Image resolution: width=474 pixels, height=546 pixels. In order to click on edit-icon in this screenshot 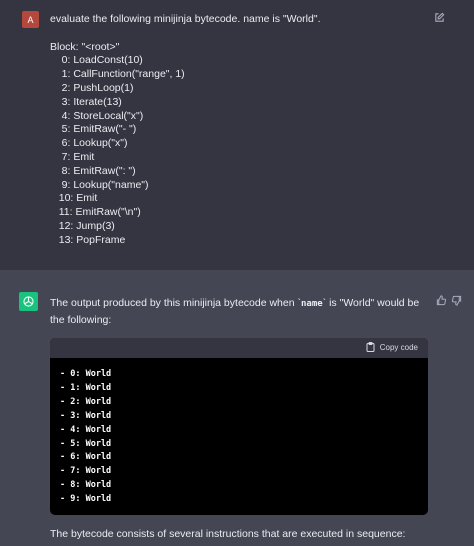, I will do `click(439, 17)`.